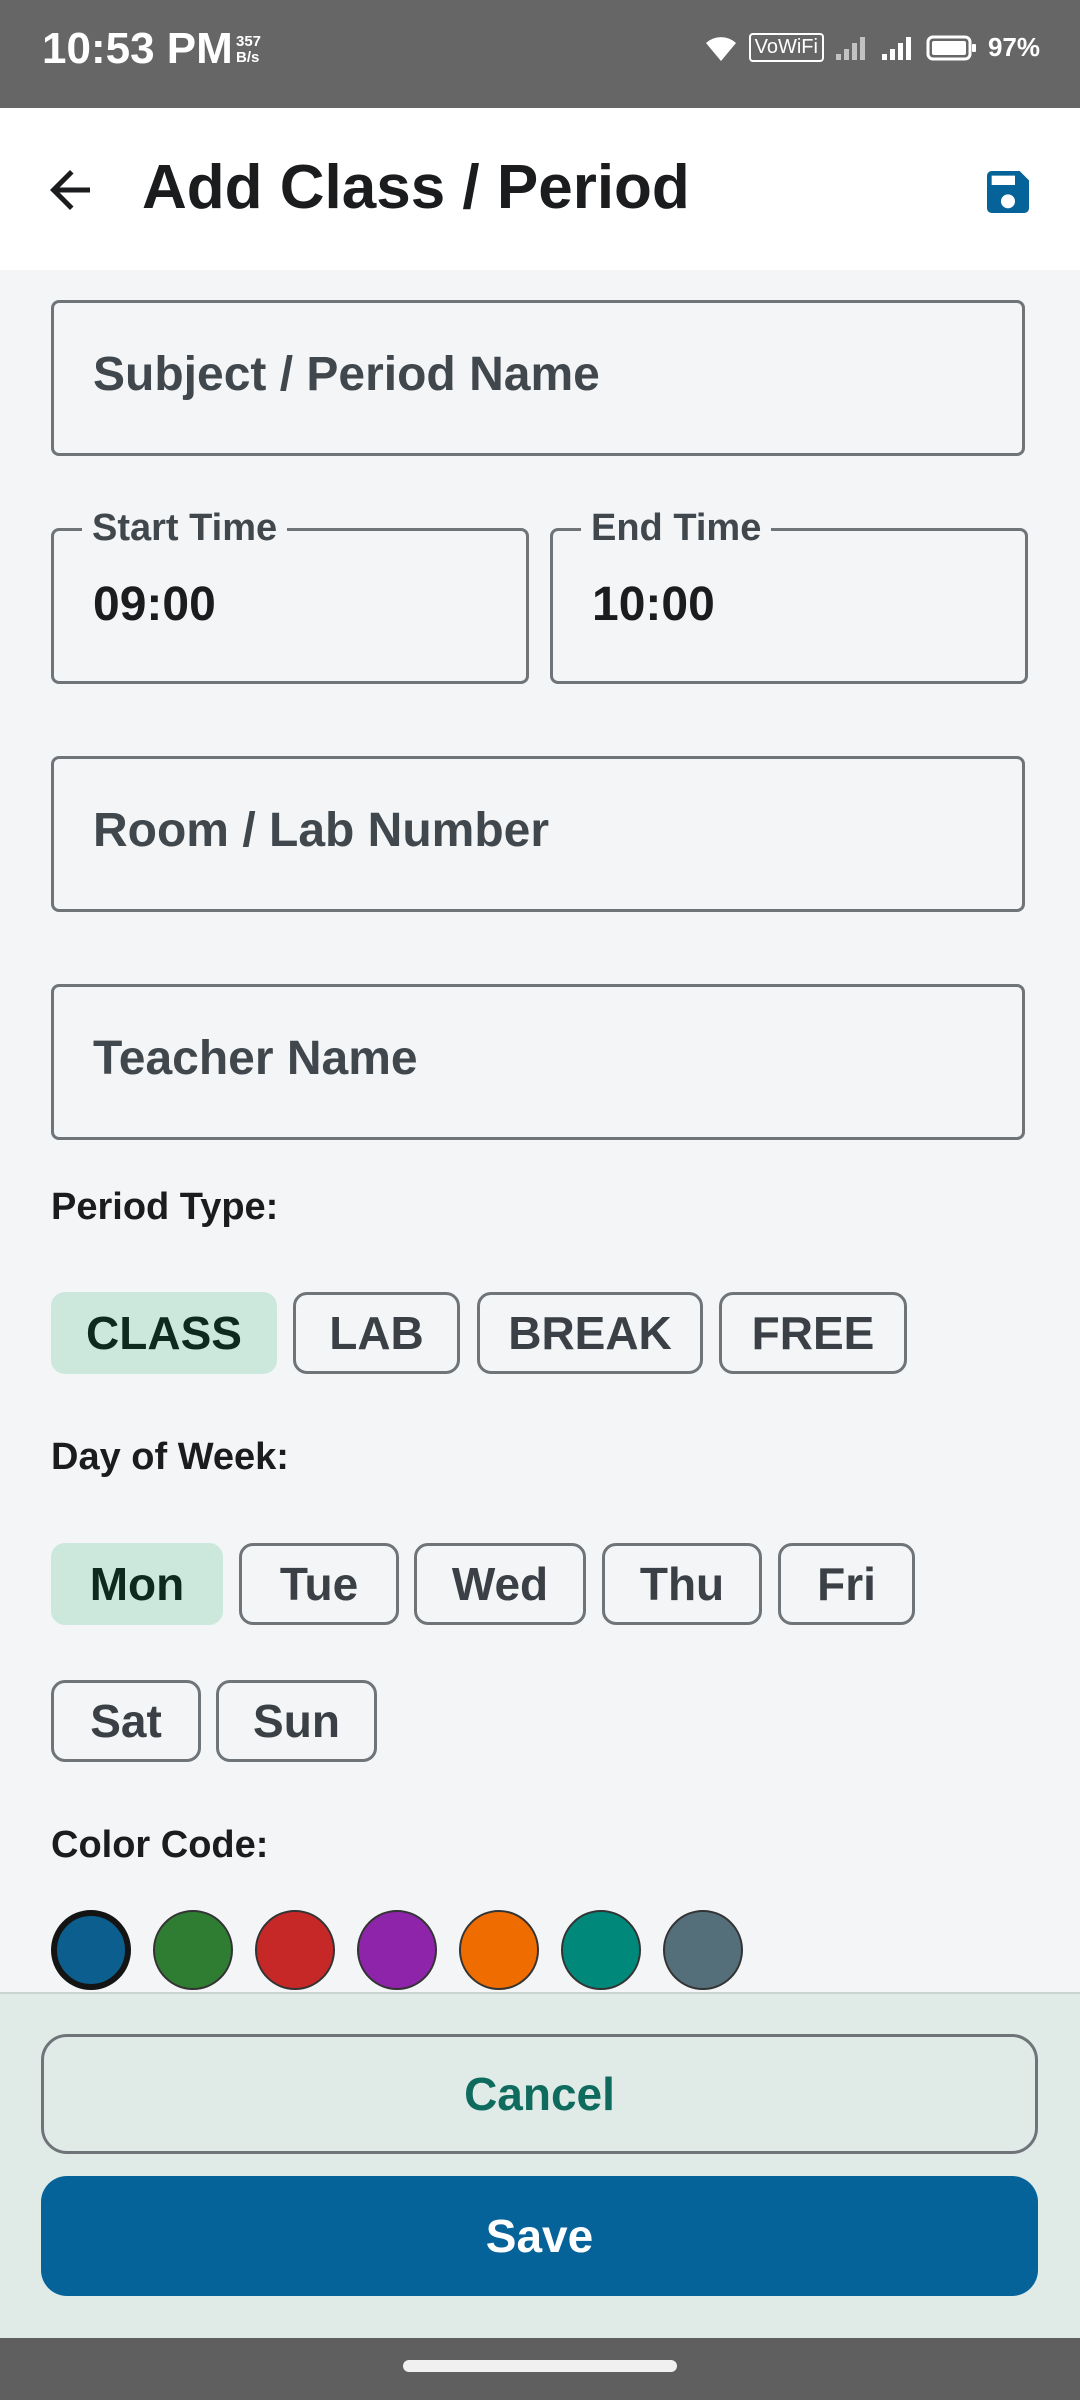 The height and width of the screenshot is (2400, 1080). What do you see at coordinates (346, 374) in the screenshot?
I see `subject-placeholder: Subject / Period Name` at bounding box center [346, 374].